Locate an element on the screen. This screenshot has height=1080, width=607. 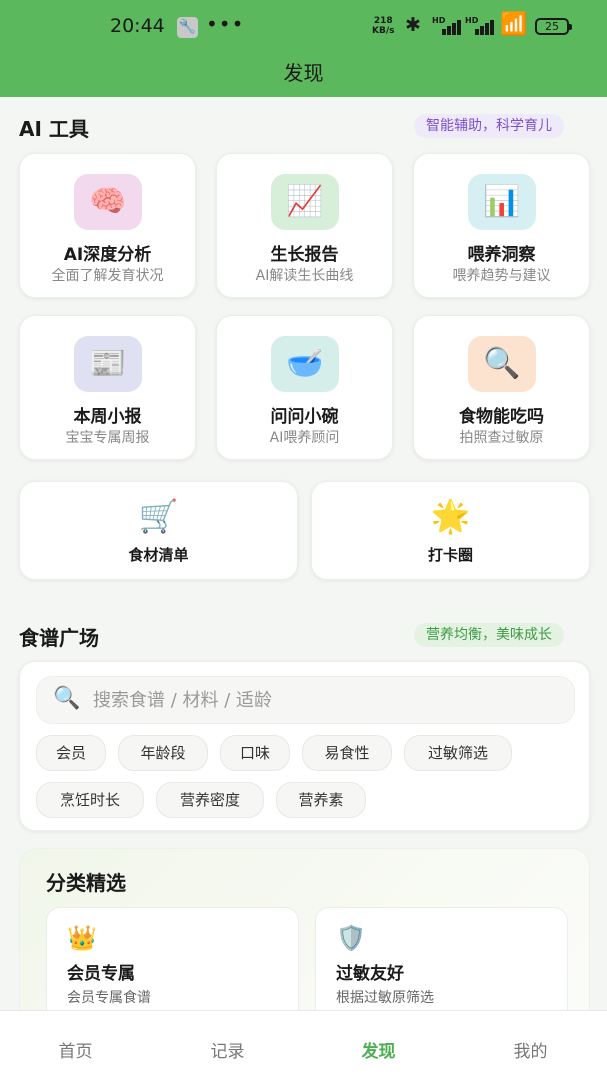
tool-ask-bowl: 🥣 问问小碗 AI喂养顾问 is located at coordinates (304, 387).